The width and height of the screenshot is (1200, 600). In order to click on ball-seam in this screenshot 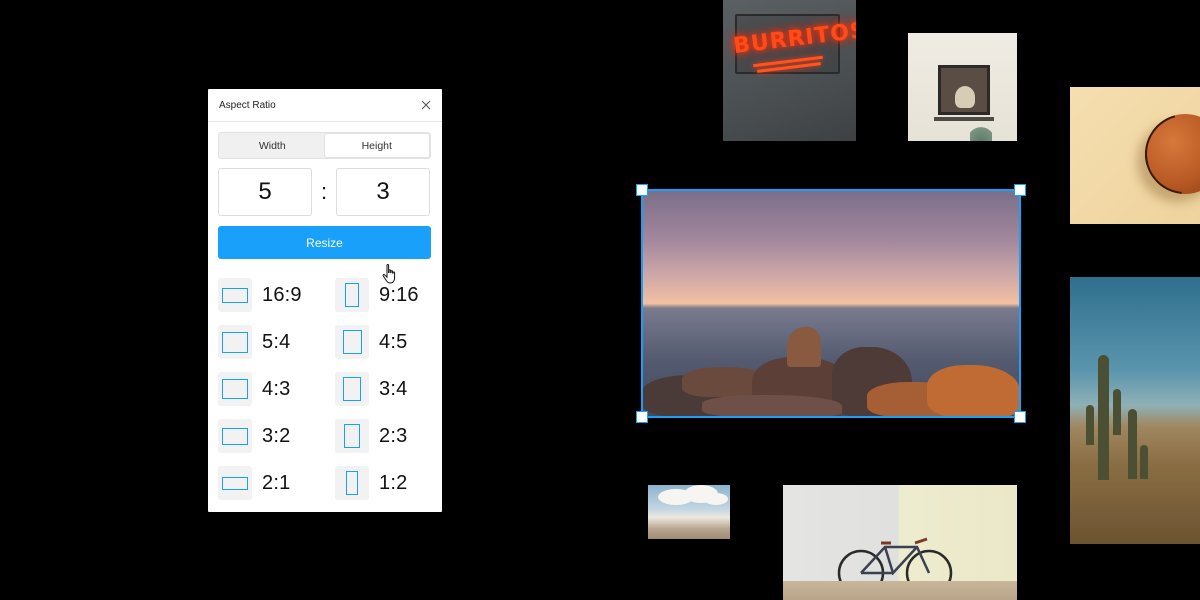, I will do `click(1164, 154)`.